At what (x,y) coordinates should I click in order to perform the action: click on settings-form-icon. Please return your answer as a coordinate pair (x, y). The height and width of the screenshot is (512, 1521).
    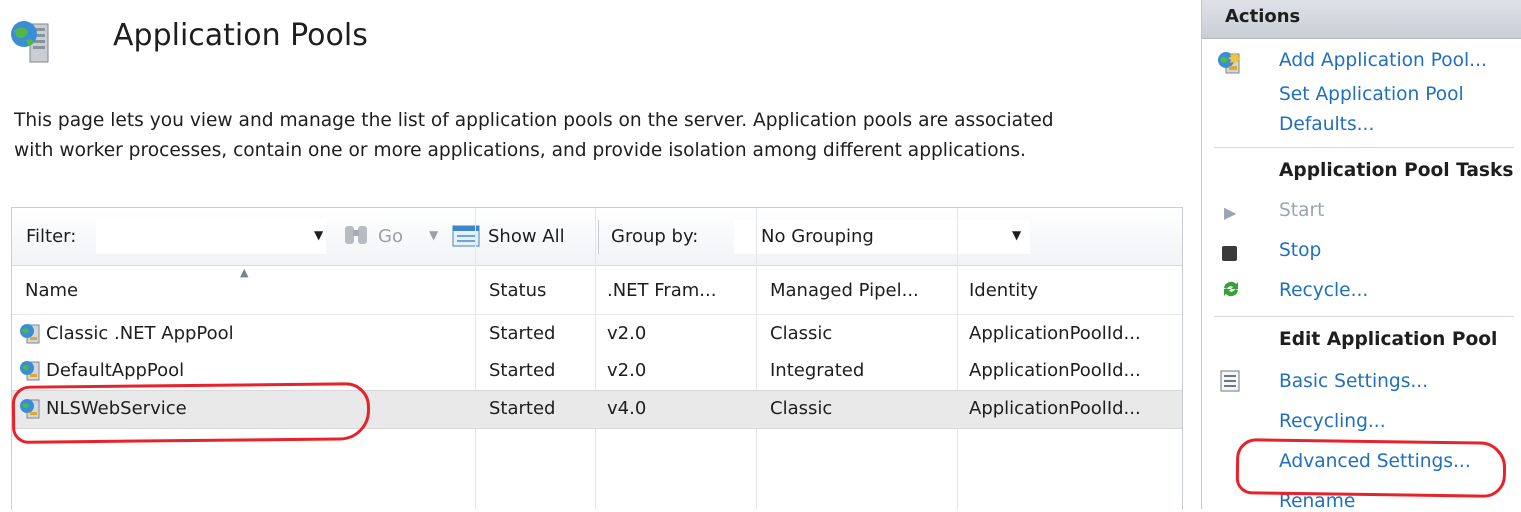
    Looking at the image, I should click on (1230, 383).